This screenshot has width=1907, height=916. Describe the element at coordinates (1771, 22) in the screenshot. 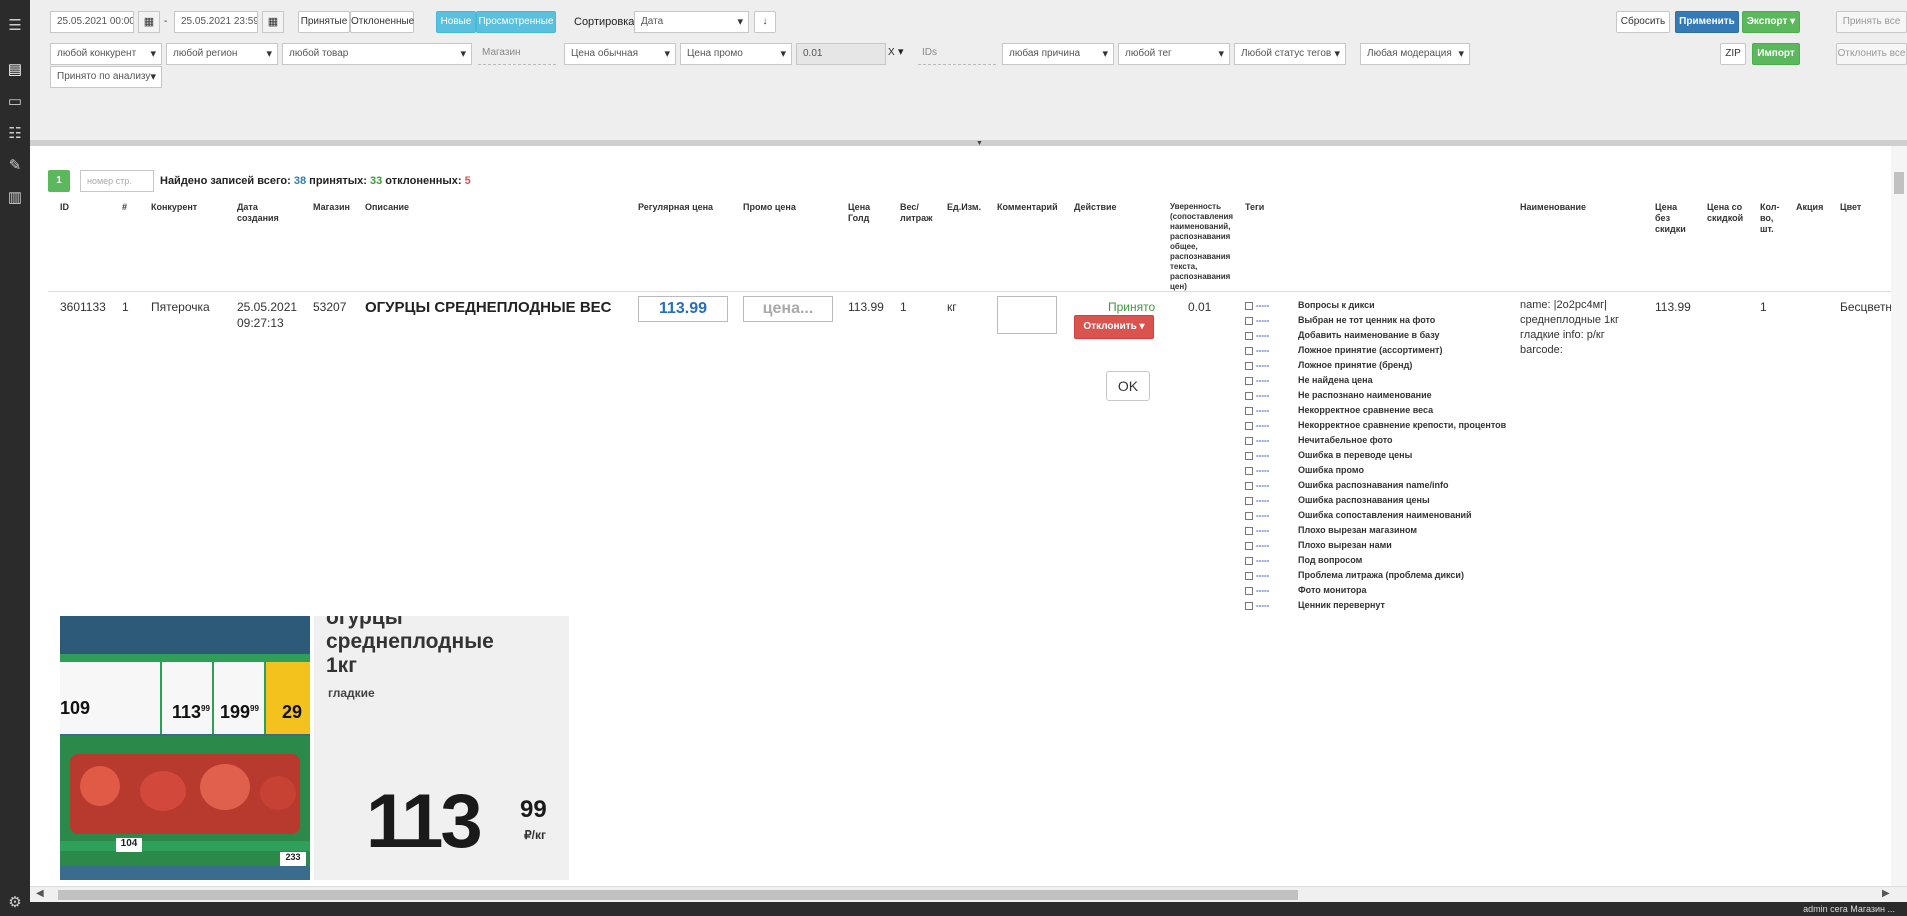

I see `export-button: Экспорт ▾` at that location.